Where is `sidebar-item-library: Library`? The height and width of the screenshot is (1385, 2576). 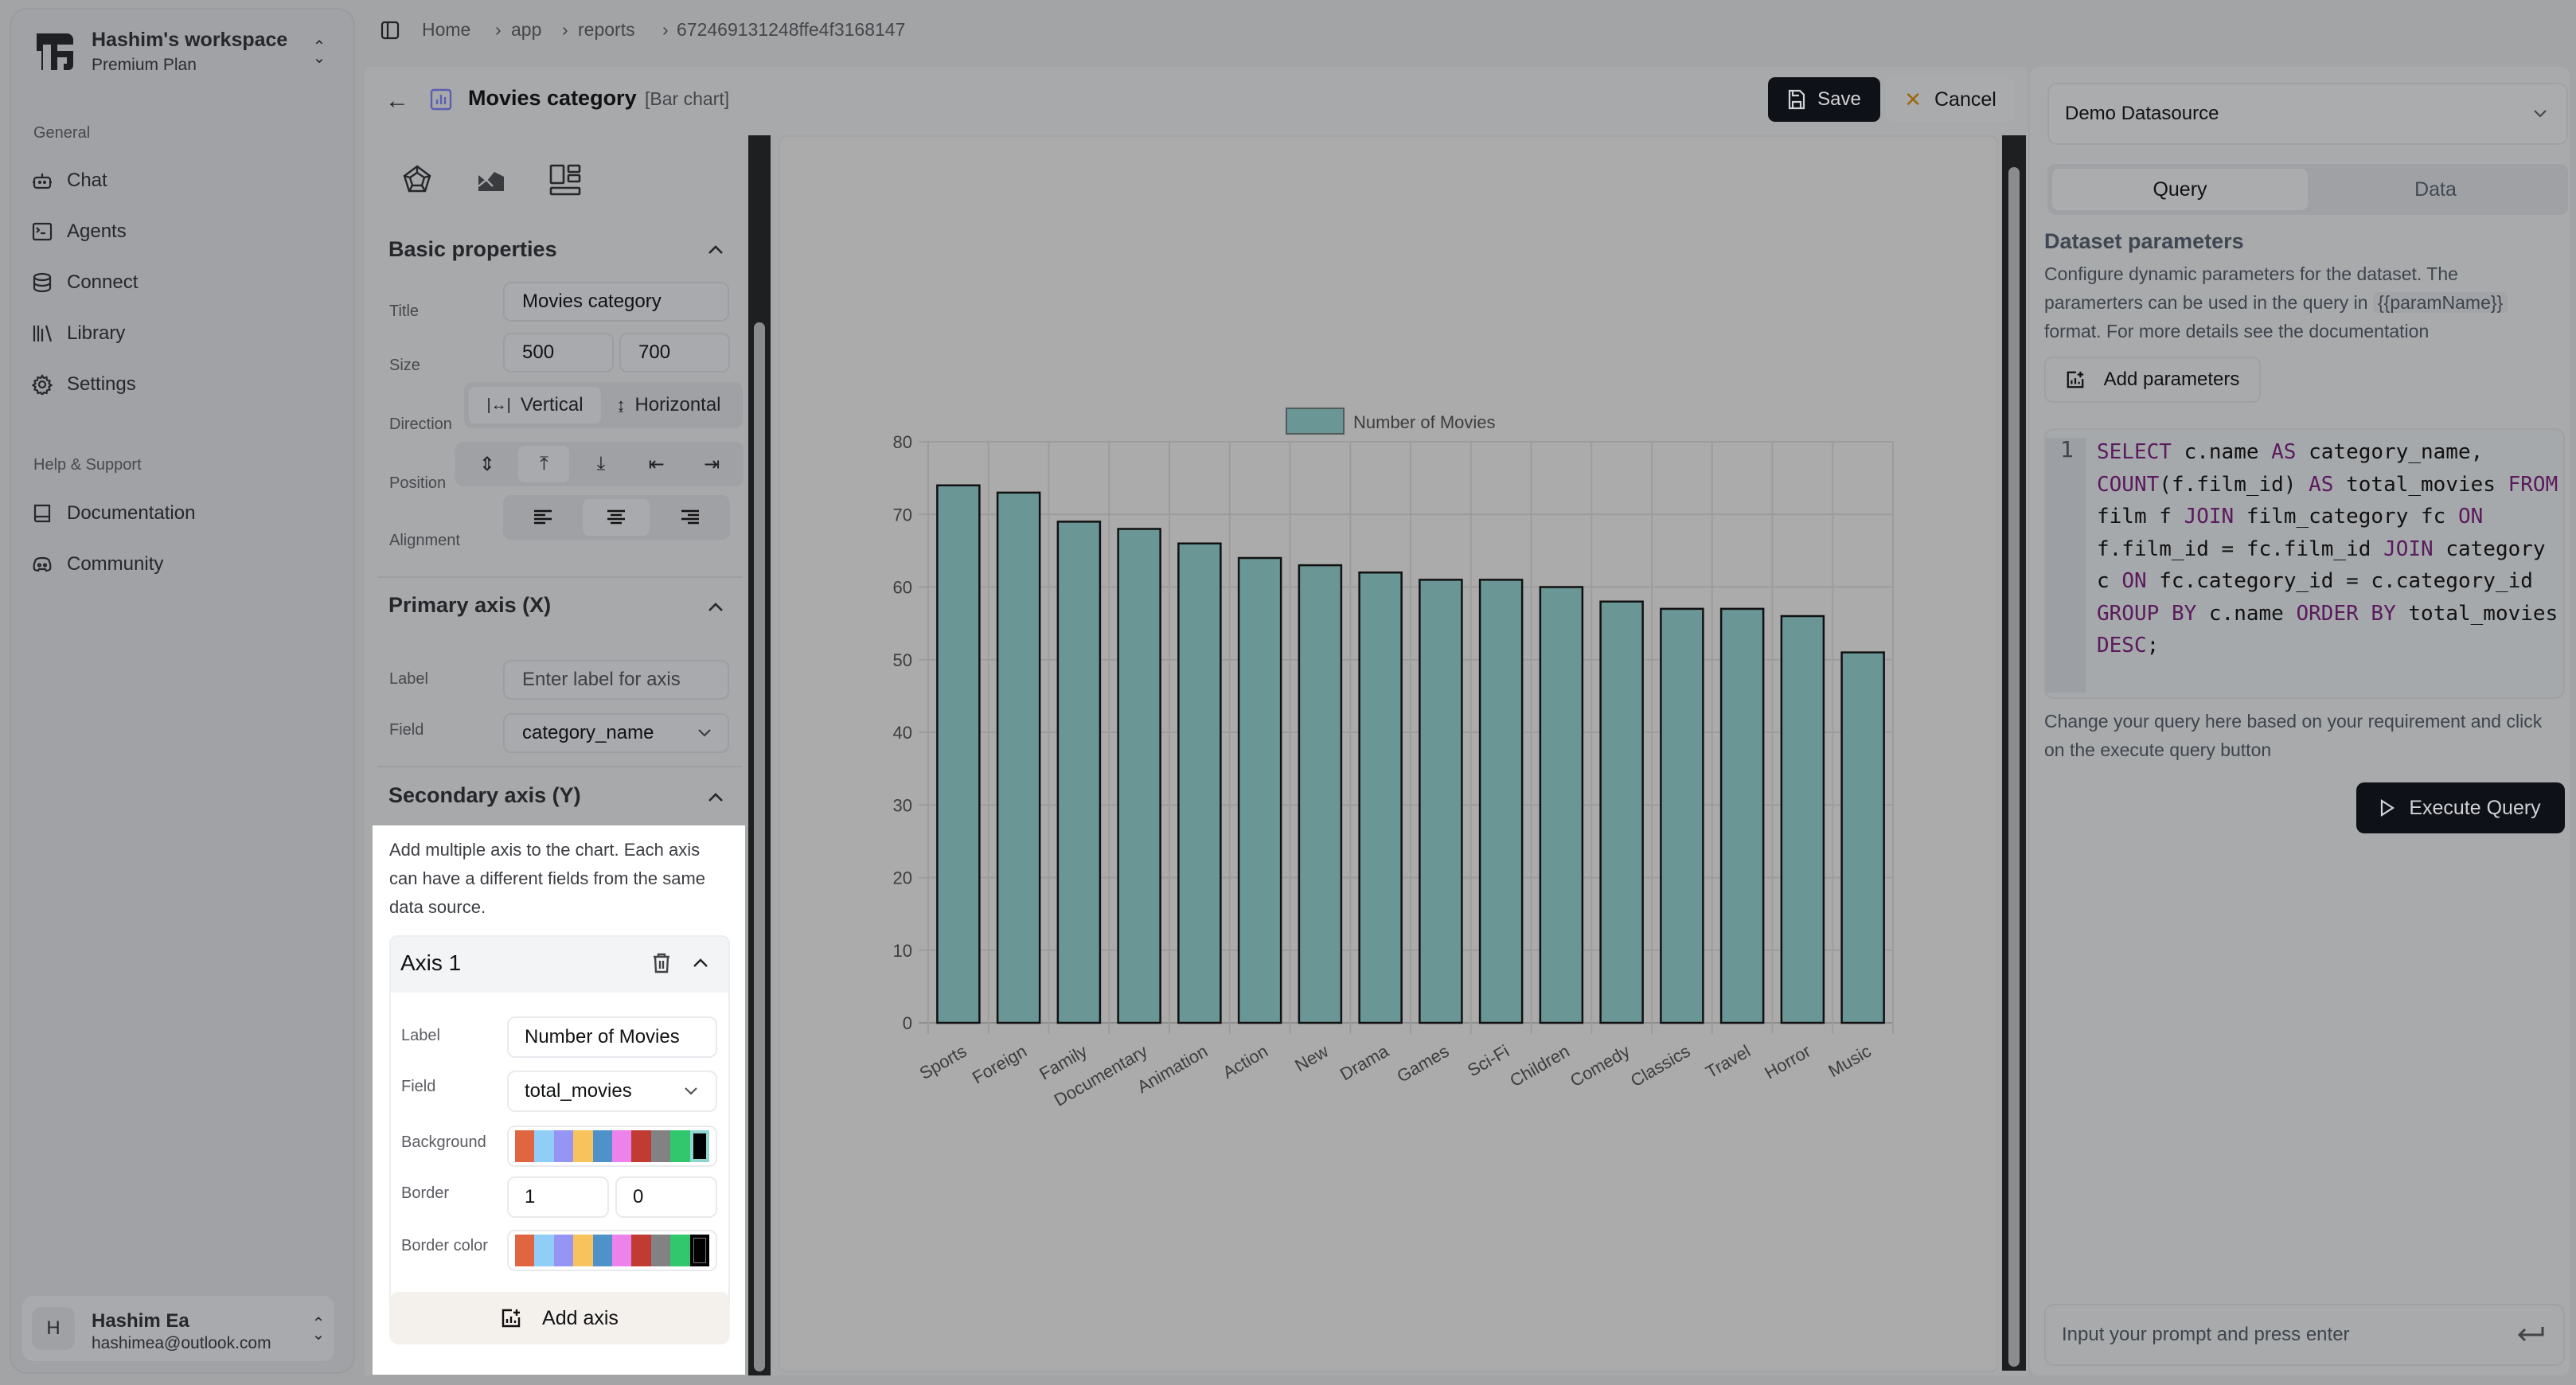
sidebar-item-library: Library is located at coordinates (183, 334).